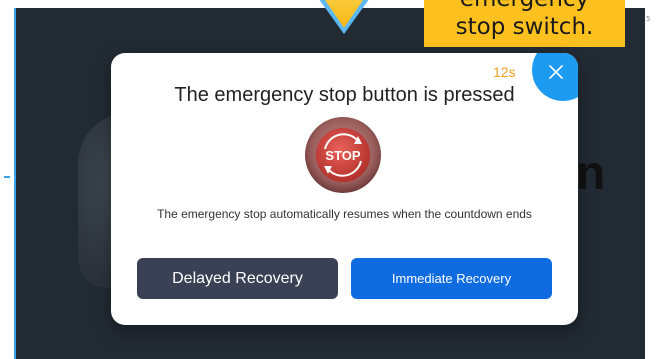 The height and width of the screenshot is (359, 659). What do you see at coordinates (344, 95) in the screenshot?
I see `dialog-title: The emergency stop button is pressed` at bounding box center [344, 95].